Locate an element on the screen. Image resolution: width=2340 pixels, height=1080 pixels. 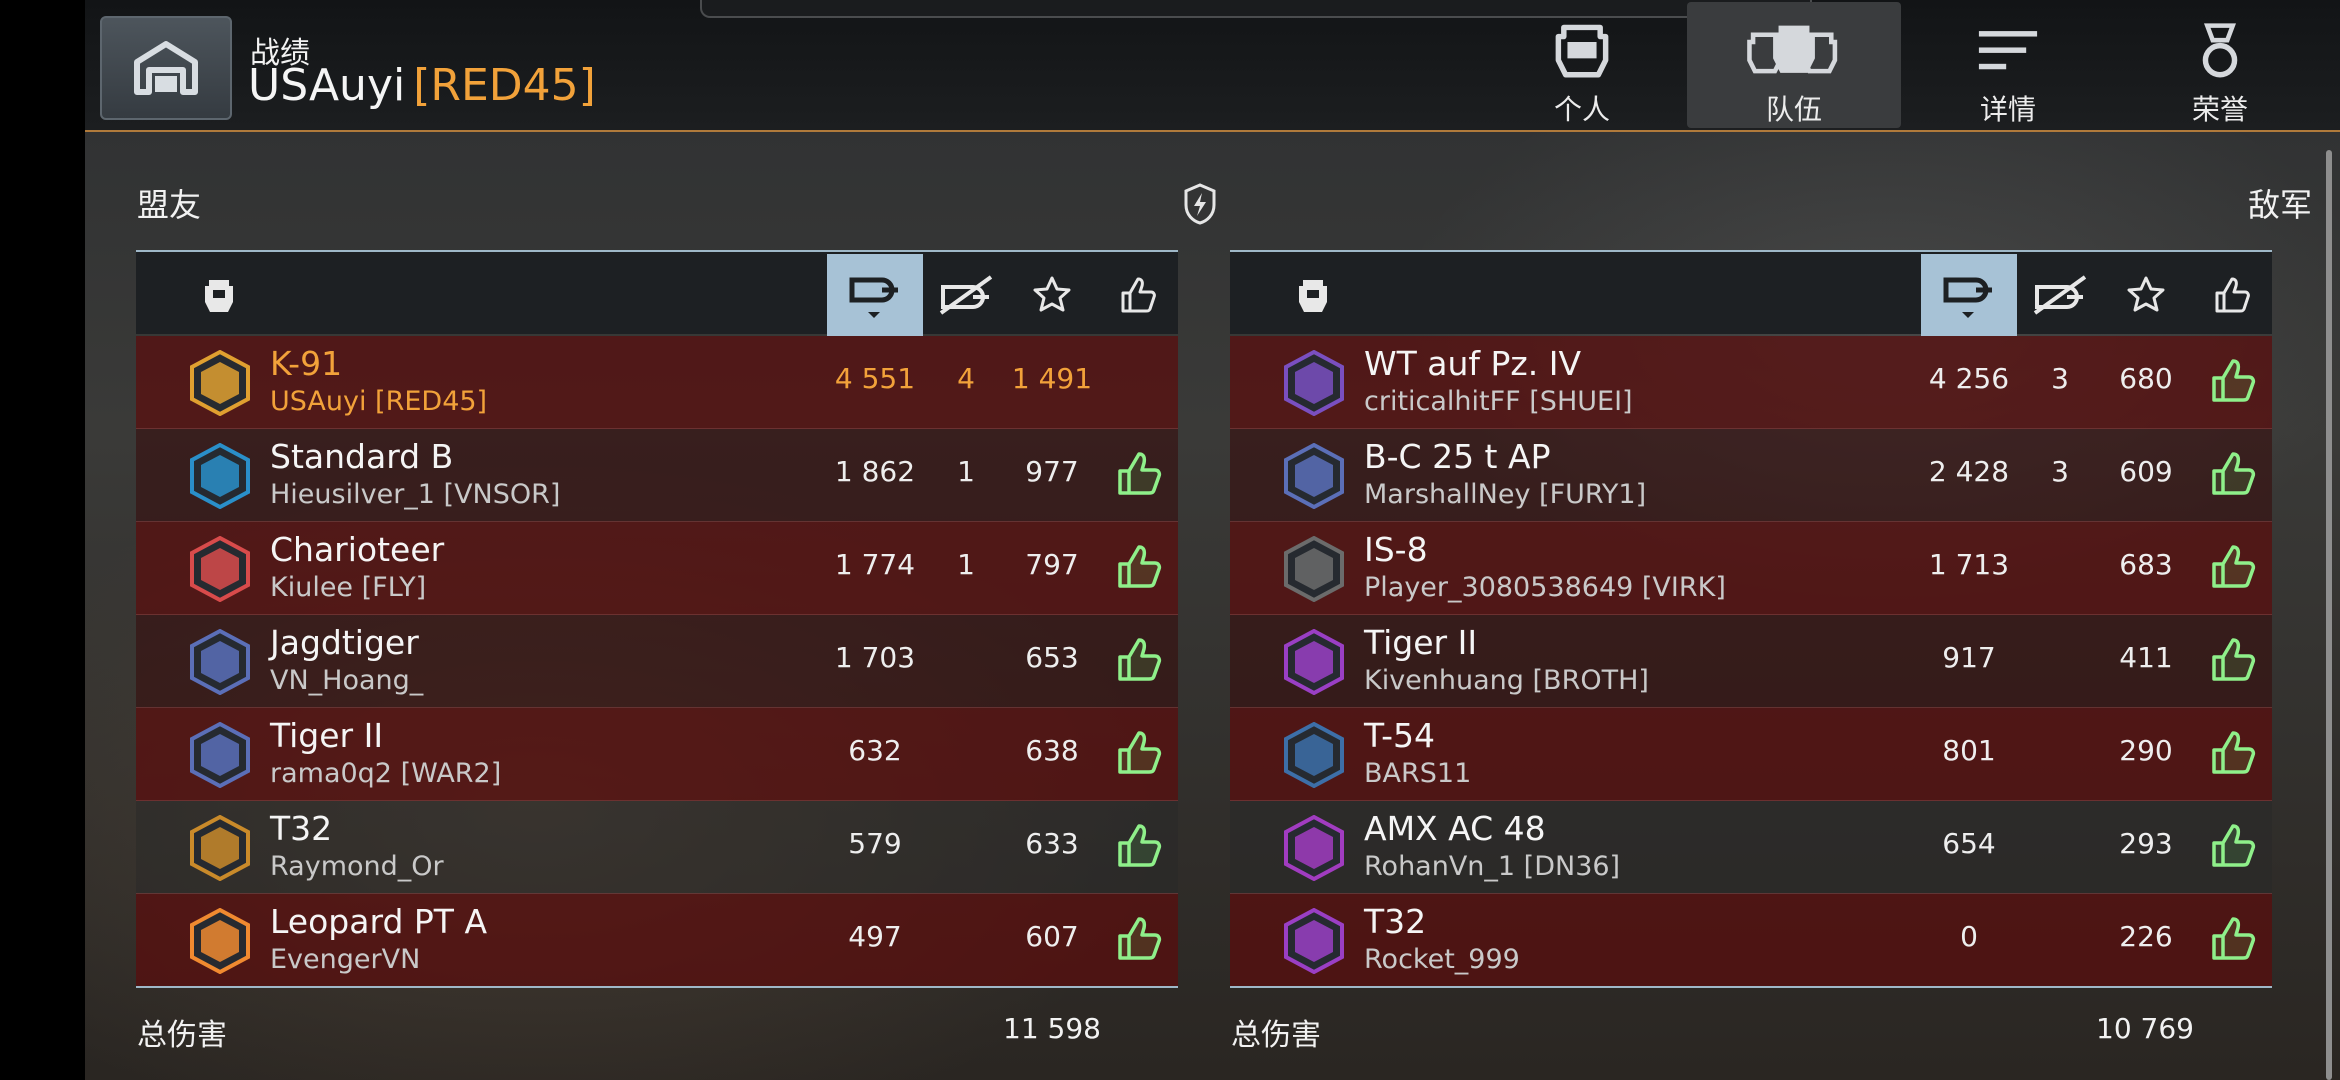
player-row: T-54 BARS11 801 290 is located at coordinates (1751, 754).